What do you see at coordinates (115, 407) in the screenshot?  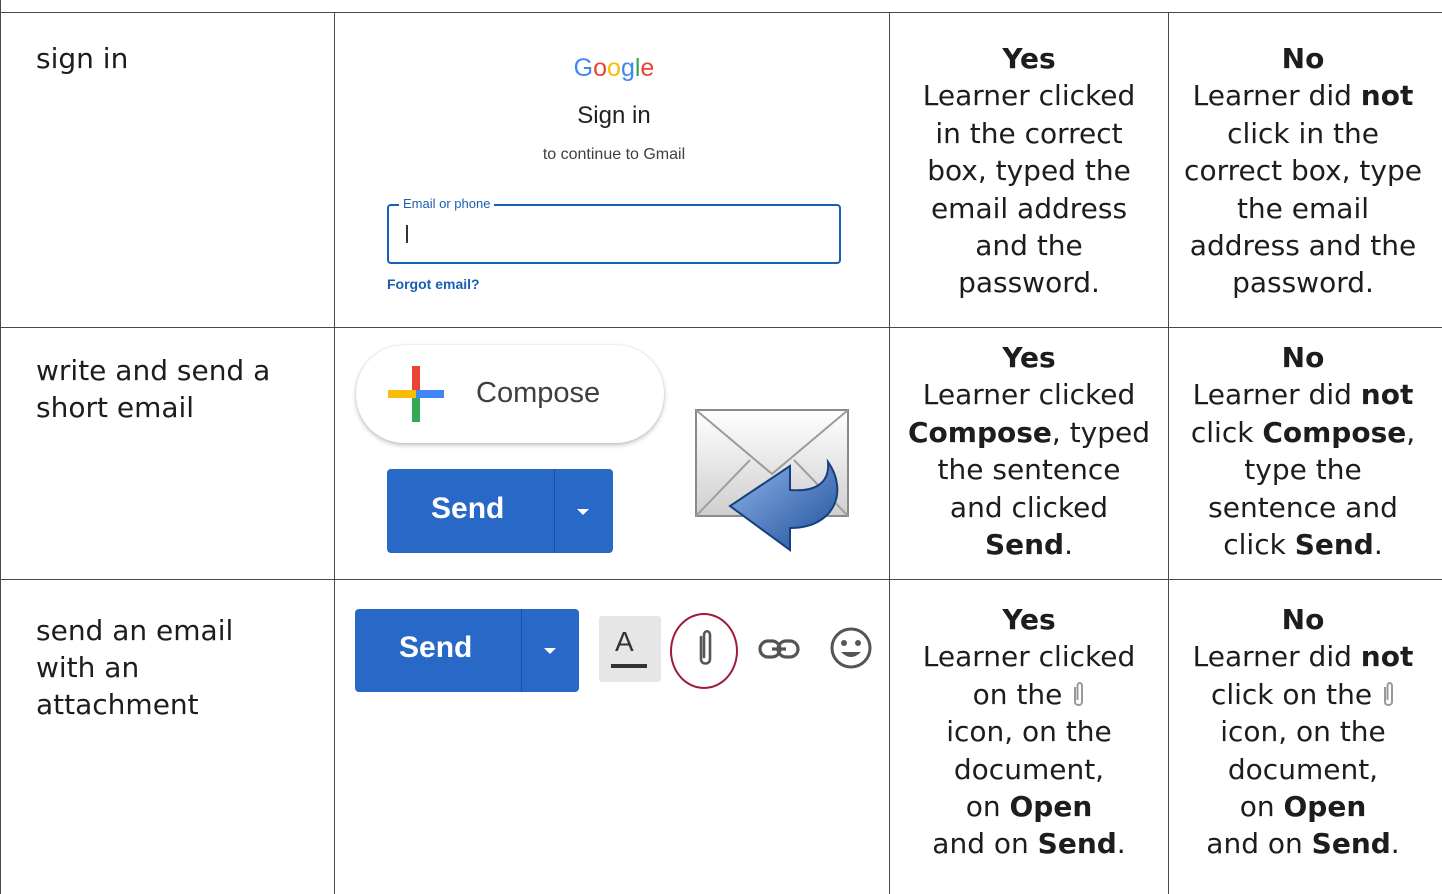 I see `task-line: short email` at bounding box center [115, 407].